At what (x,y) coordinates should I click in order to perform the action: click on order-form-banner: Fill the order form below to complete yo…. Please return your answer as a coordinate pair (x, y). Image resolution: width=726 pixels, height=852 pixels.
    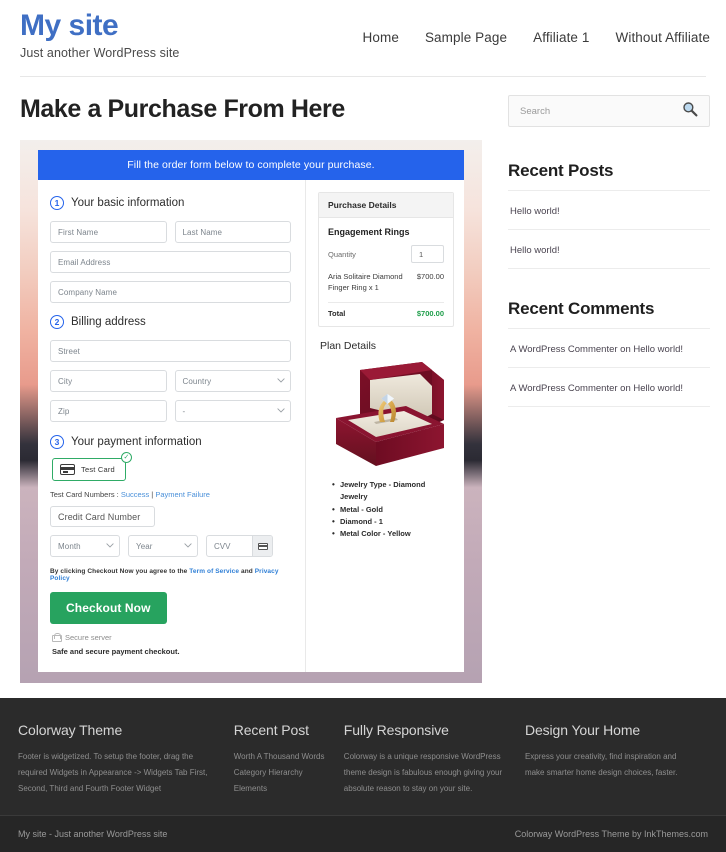
    Looking at the image, I should click on (251, 165).